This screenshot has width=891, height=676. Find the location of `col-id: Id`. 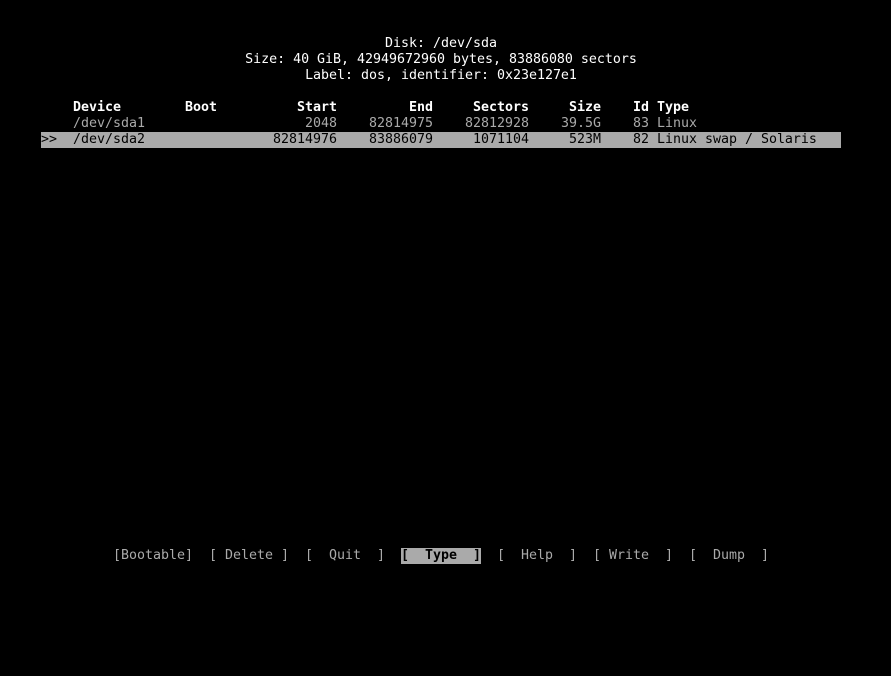

col-id: Id is located at coordinates (641, 107).